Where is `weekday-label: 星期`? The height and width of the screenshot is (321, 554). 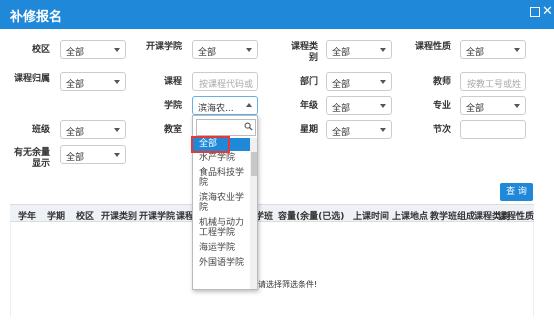 weekday-label: 星期 is located at coordinates (308, 130).